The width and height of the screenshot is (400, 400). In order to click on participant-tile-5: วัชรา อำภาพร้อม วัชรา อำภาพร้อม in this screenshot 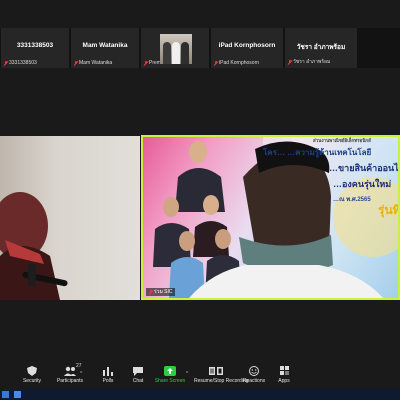, I will do `click(321, 48)`.